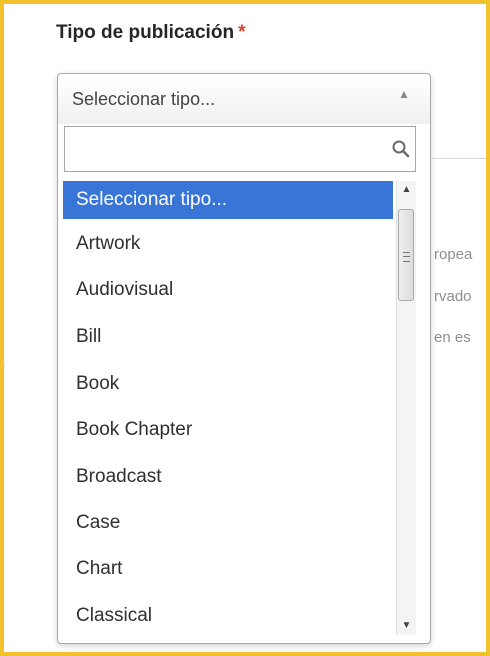  I want to click on select-search-input, so click(220, 149).